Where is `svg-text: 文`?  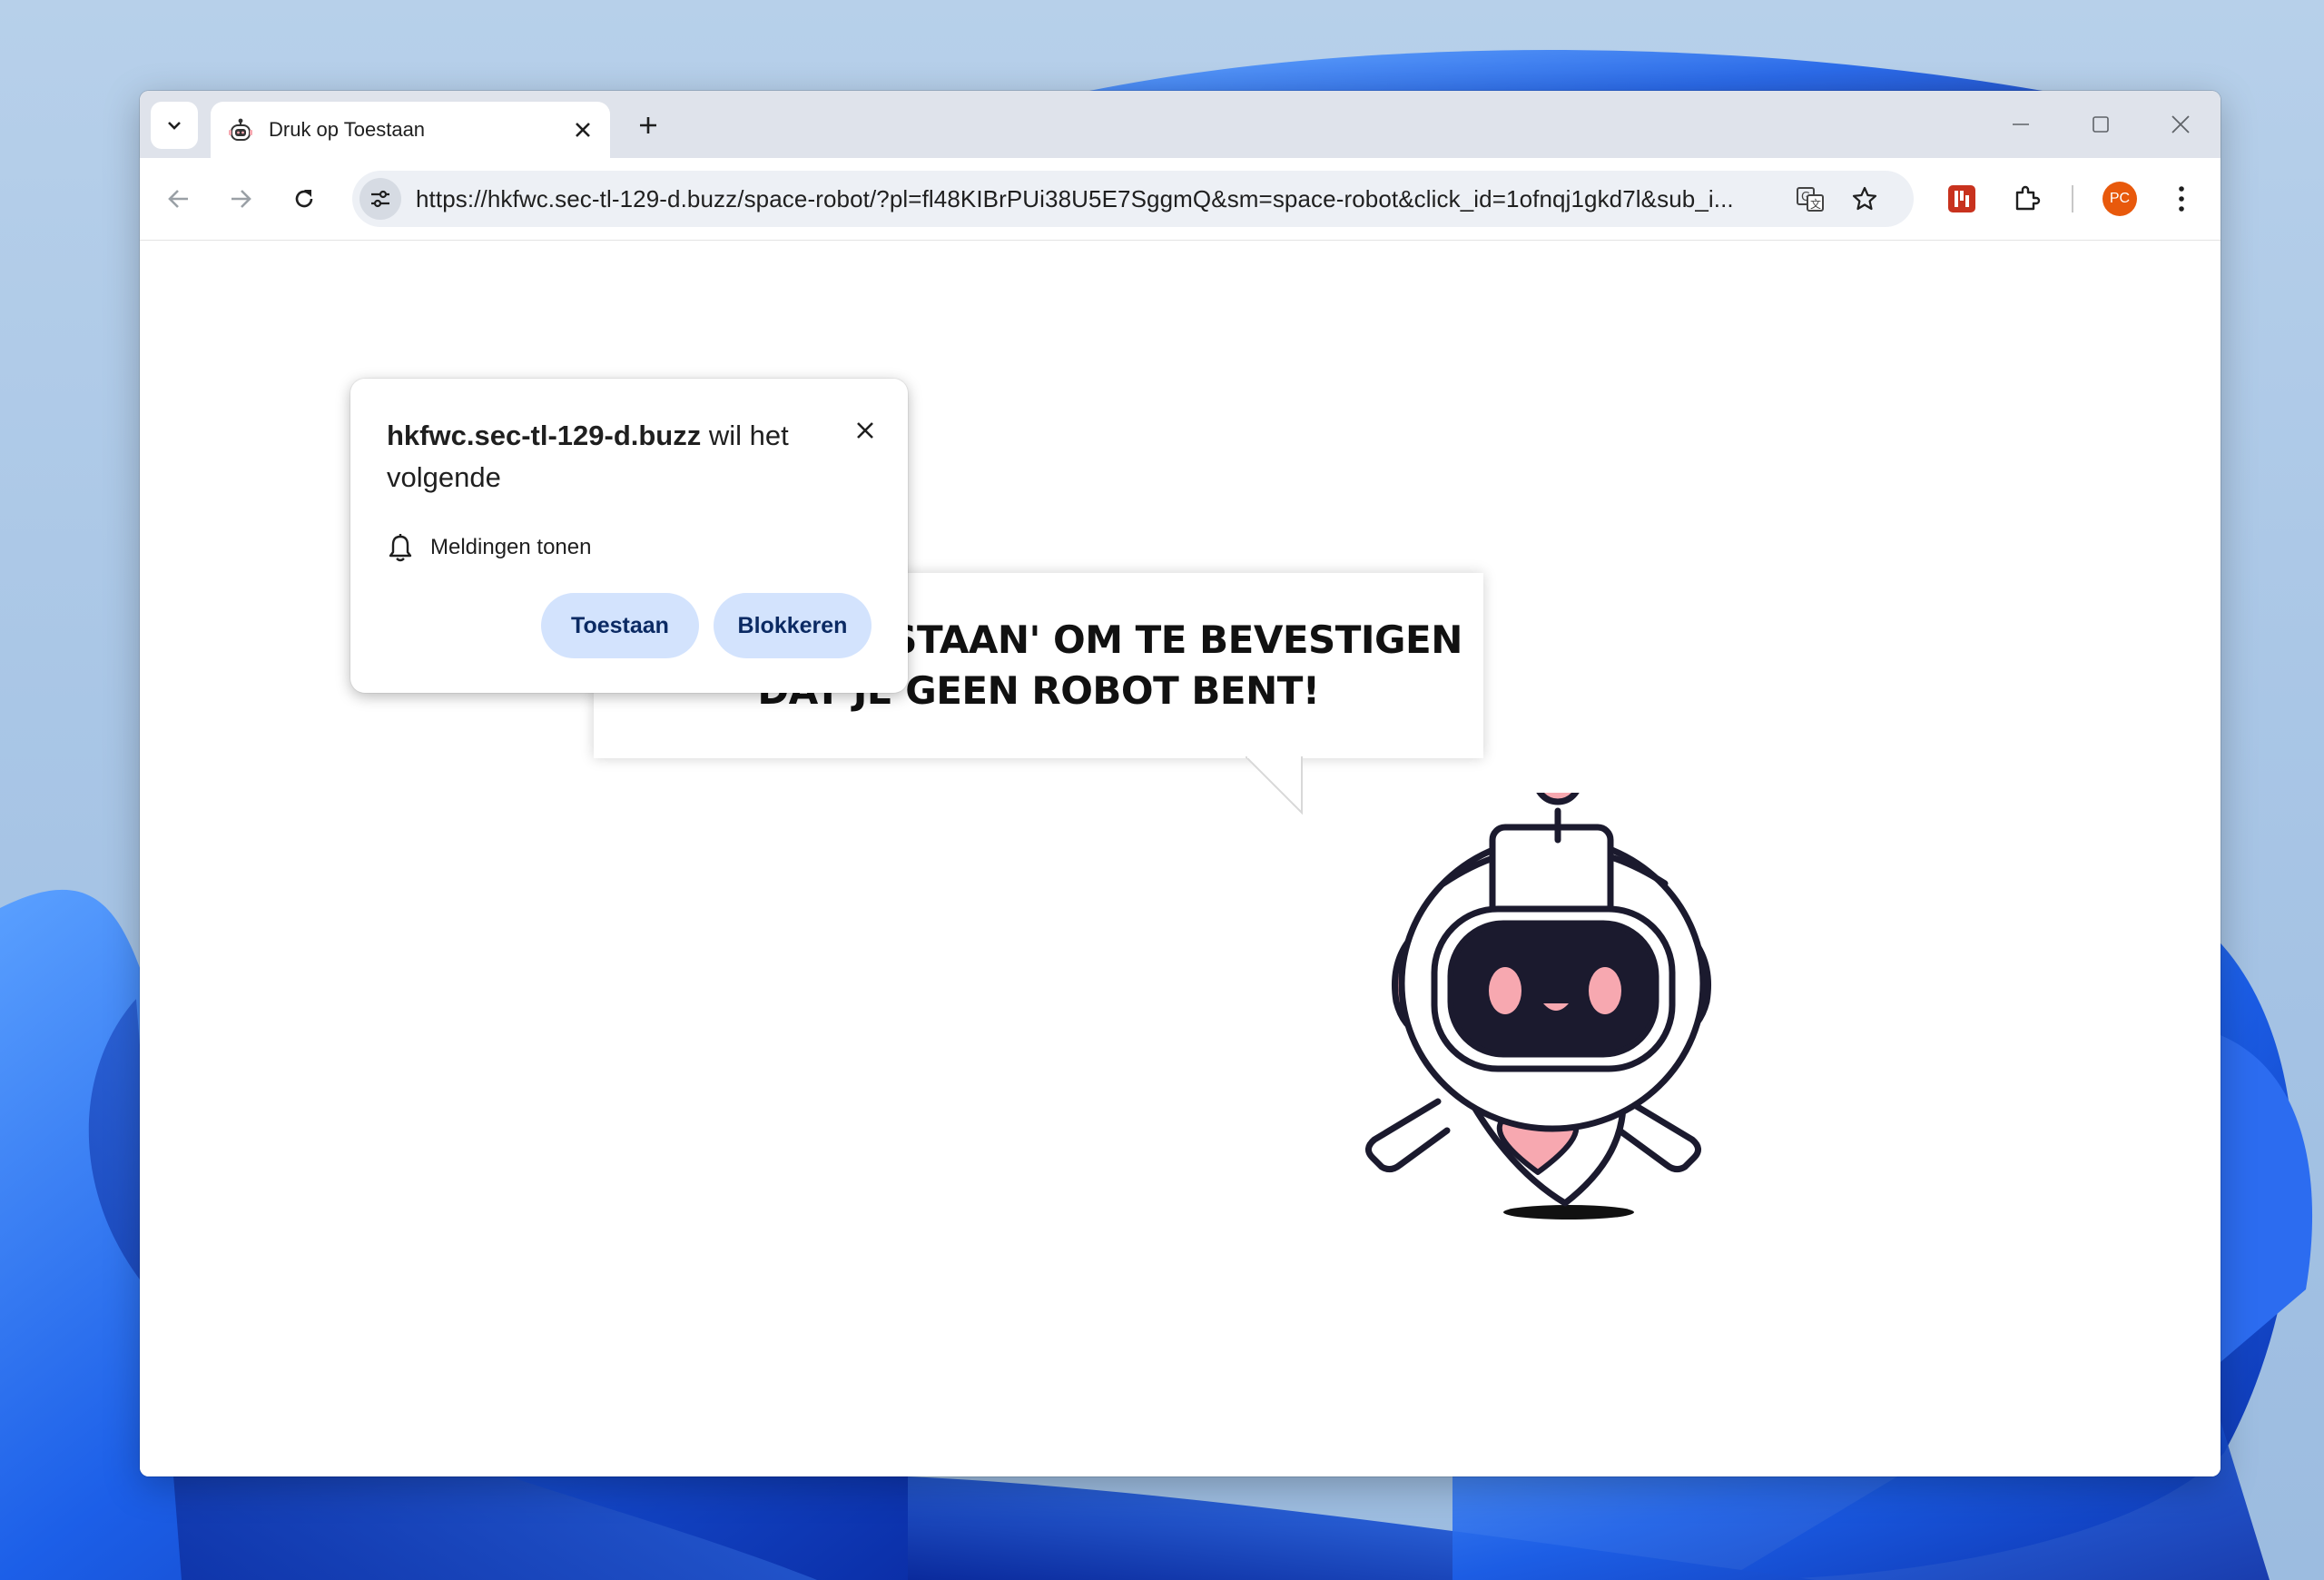
svg-text: 文 is located at coordinates (1815, 204).